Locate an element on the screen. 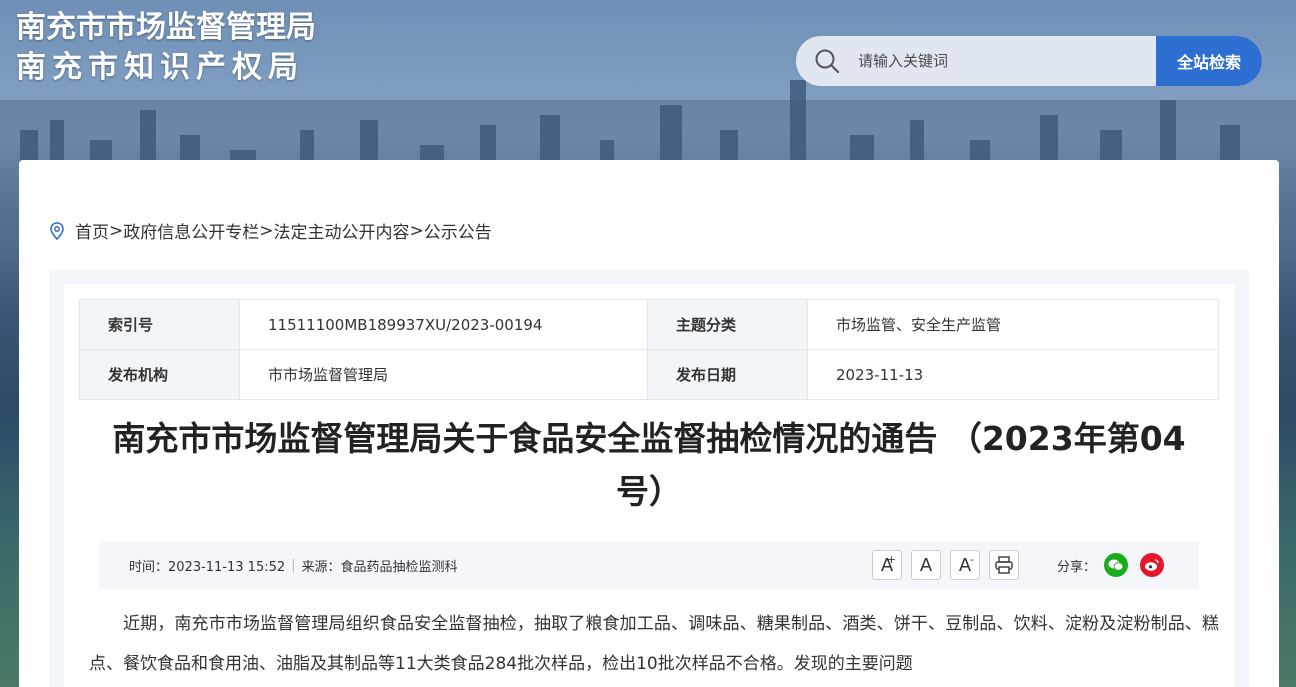  site-title-line1: 南充市市场监督管理局 is located at coordinates (166, 27).